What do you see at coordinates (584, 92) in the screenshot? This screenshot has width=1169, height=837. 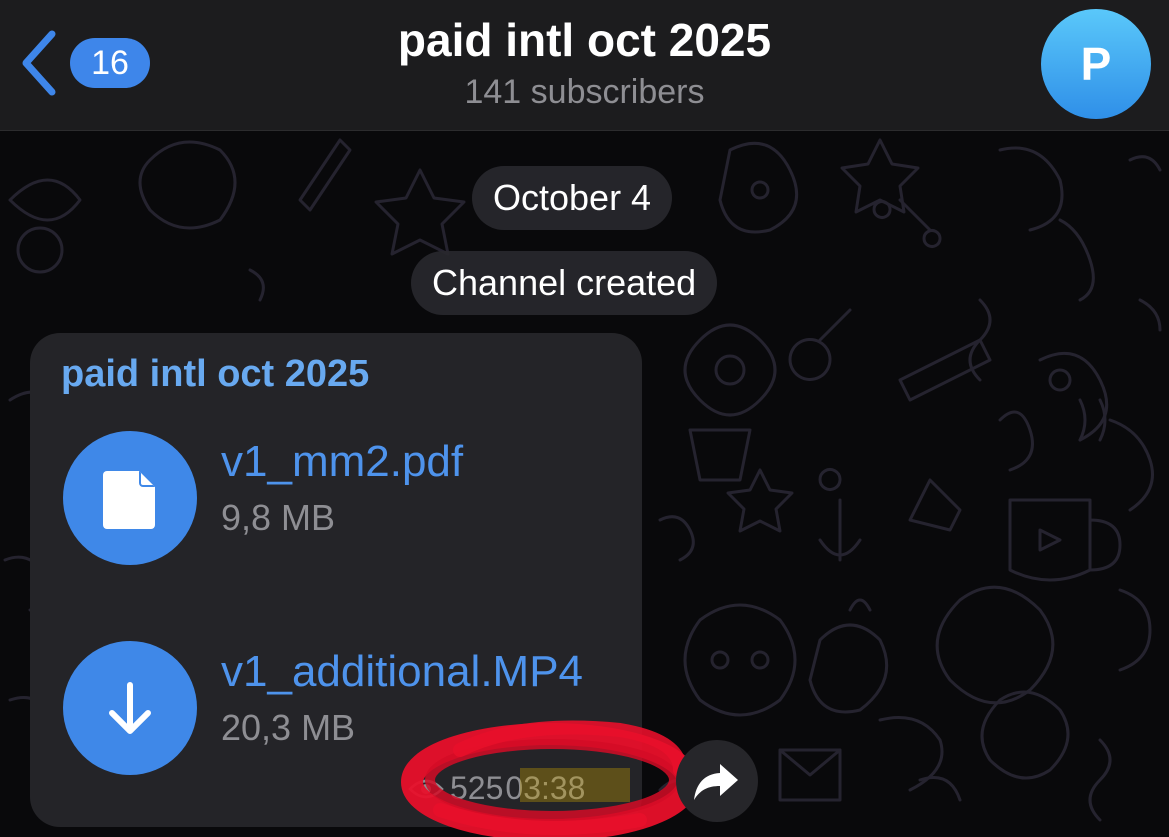 I see `subscriber-count: 141 subscribers` at bounding box center [584, 92].